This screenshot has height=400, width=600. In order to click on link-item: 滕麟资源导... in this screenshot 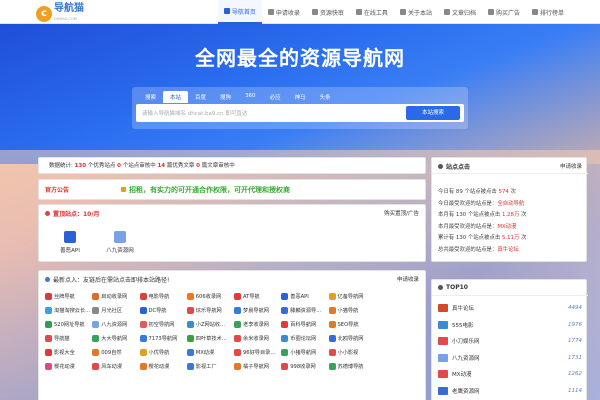, I will do `click(304, 310)`.